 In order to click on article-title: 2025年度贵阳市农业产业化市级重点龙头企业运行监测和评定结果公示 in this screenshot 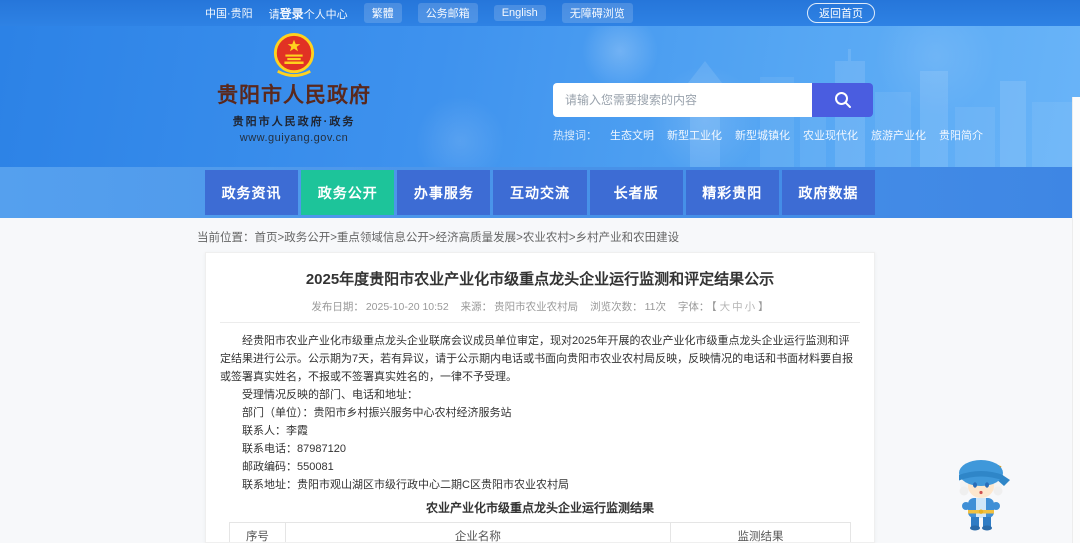, I will do `click(540, 279)`.